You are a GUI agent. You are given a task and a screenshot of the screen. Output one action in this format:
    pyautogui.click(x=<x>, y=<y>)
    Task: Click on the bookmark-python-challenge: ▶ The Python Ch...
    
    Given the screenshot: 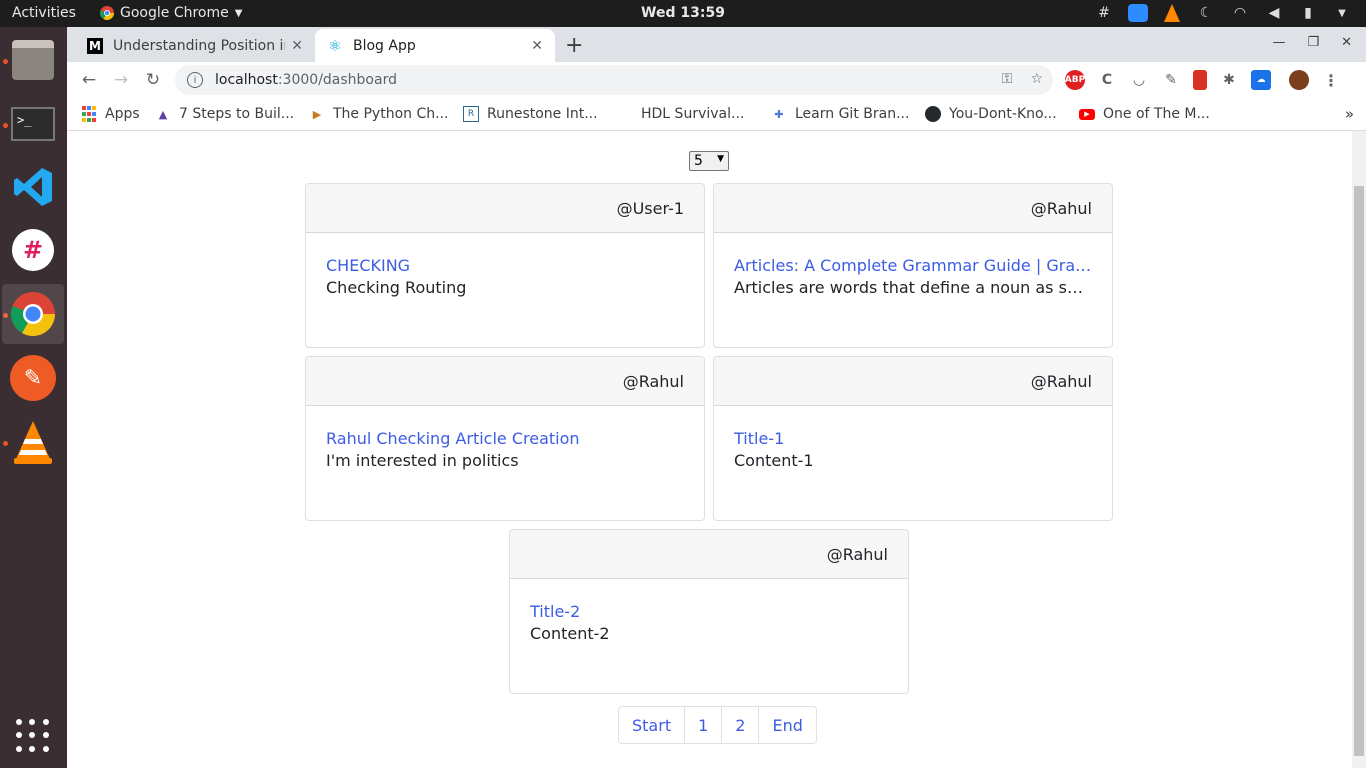 What is the action you would take?
    pyautogui.click(x=379, y=114)
    